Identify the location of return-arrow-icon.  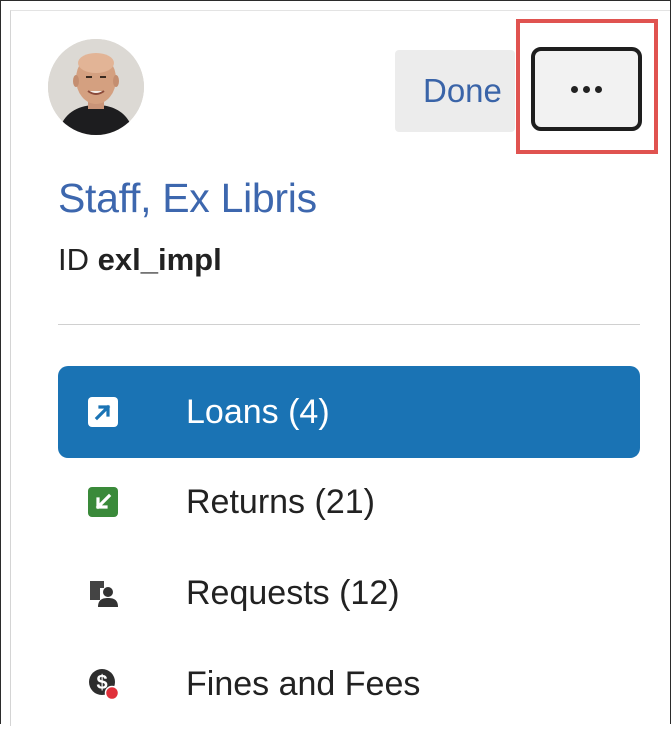
(103, 502).